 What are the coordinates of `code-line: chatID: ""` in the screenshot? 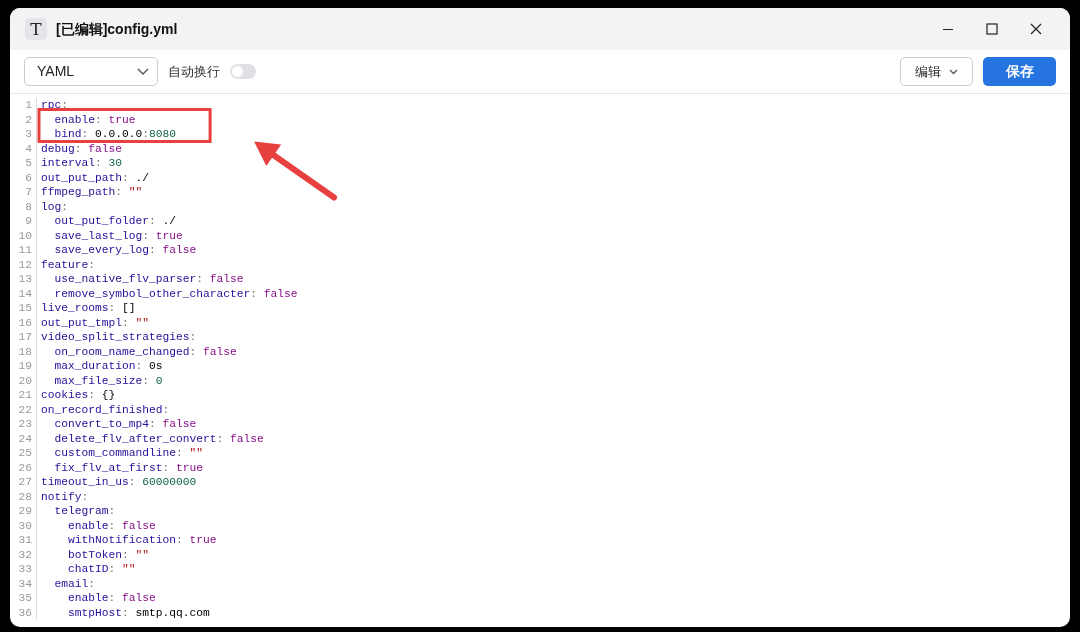 It's located at (101, 569).